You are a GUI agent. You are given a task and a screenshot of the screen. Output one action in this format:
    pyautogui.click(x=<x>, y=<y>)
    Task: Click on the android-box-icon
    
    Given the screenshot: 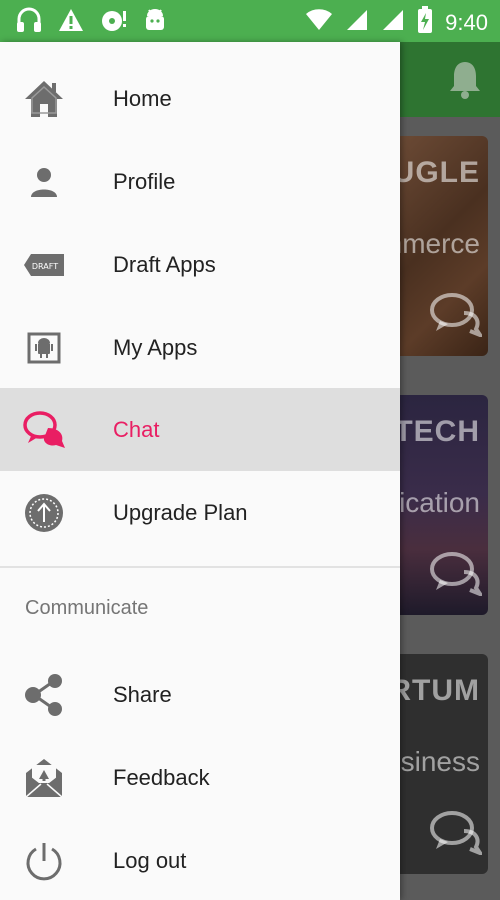 What is the action you would take?
    pyautogui.click(x=44, y=348)
    